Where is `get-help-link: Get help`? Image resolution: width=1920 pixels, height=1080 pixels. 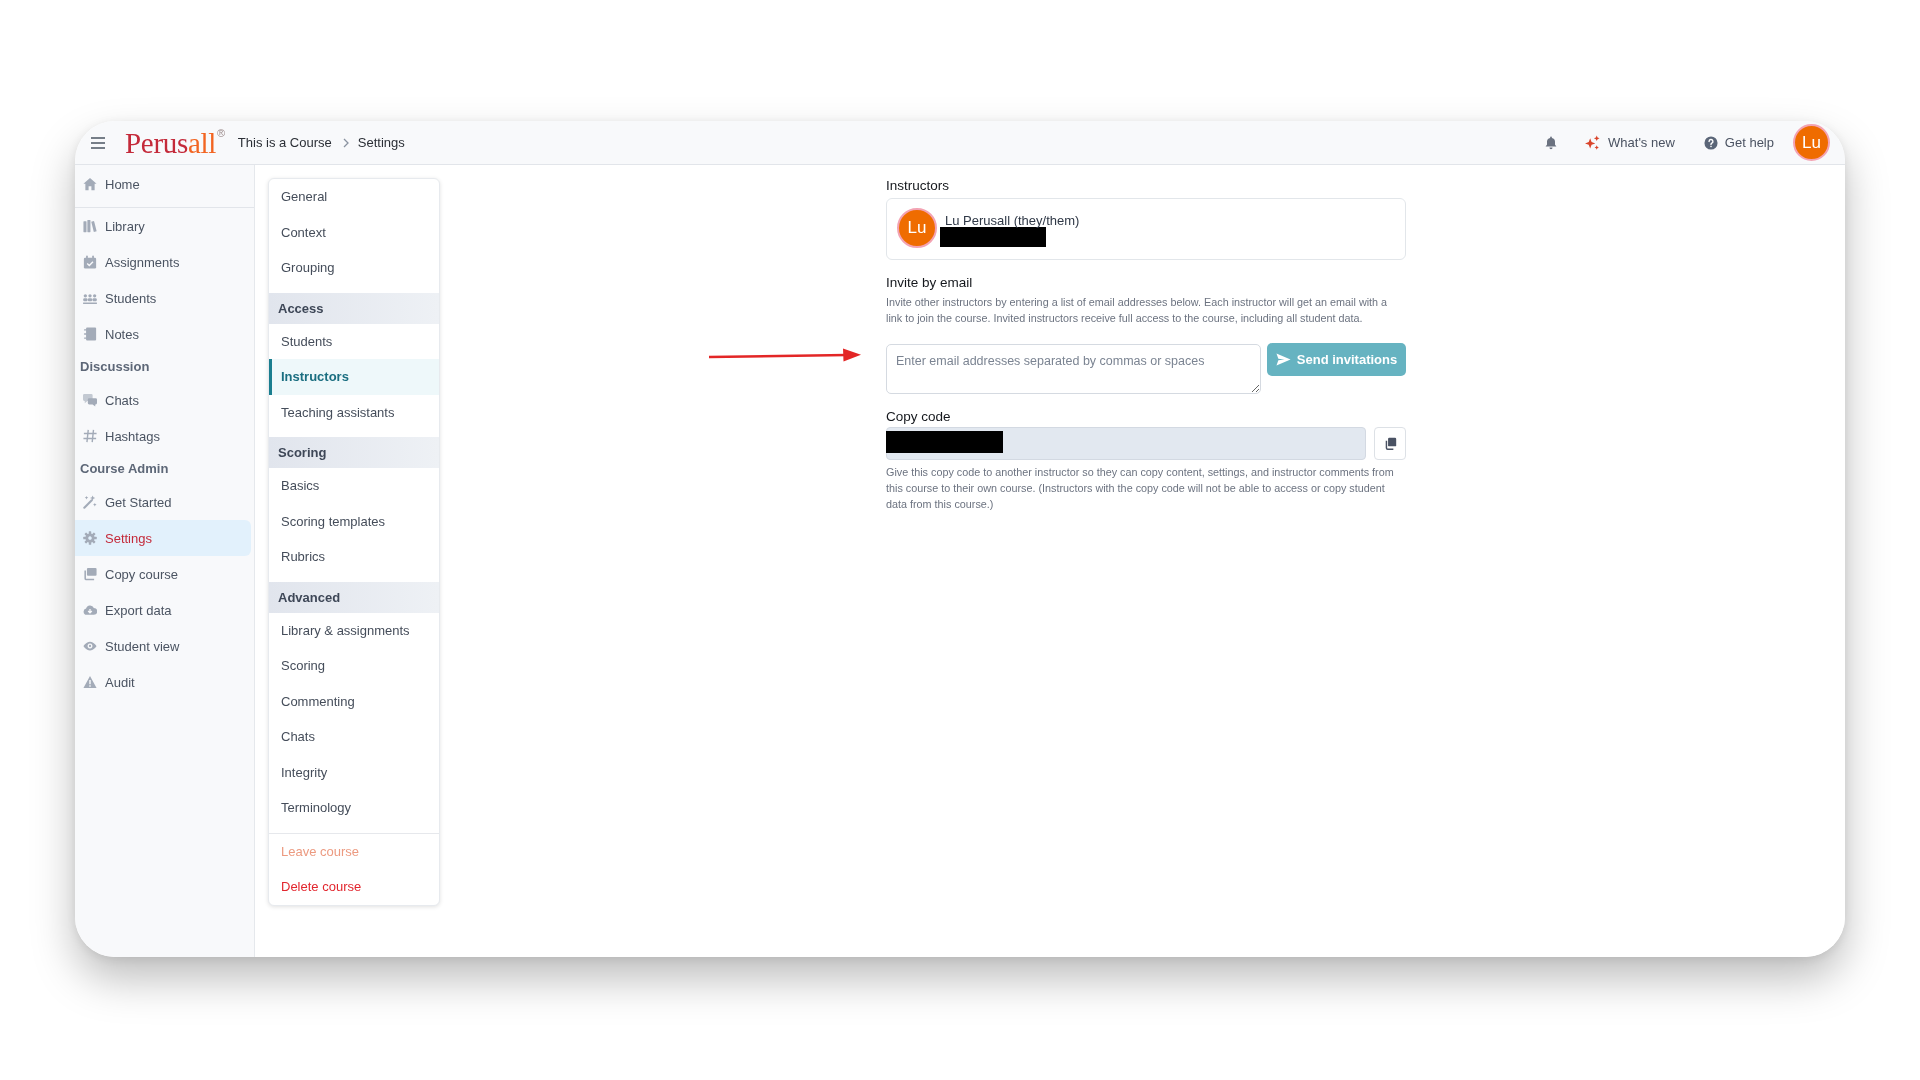
get-help-link: Get help is located at coordinates (1738, 142).